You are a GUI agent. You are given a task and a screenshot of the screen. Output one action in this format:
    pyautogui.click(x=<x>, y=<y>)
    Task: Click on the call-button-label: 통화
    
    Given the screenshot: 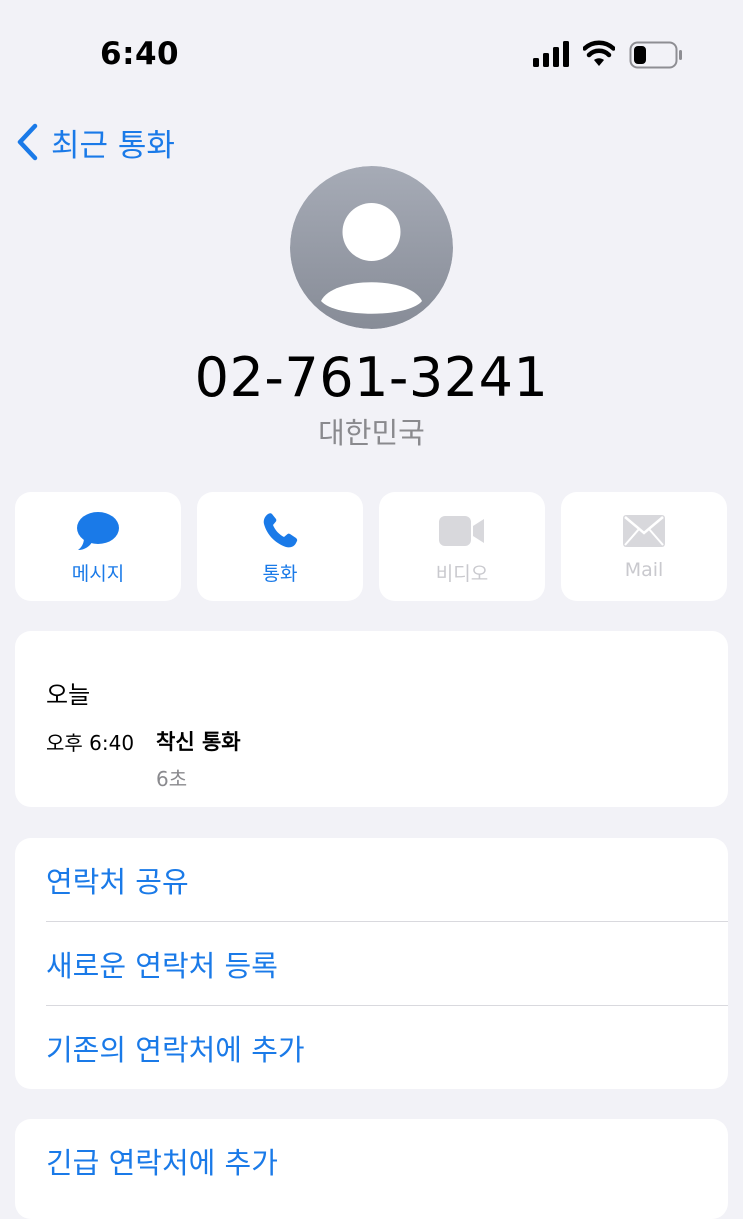 What is the action you would take?
    pyautogui.click(x=280, y=574)
    